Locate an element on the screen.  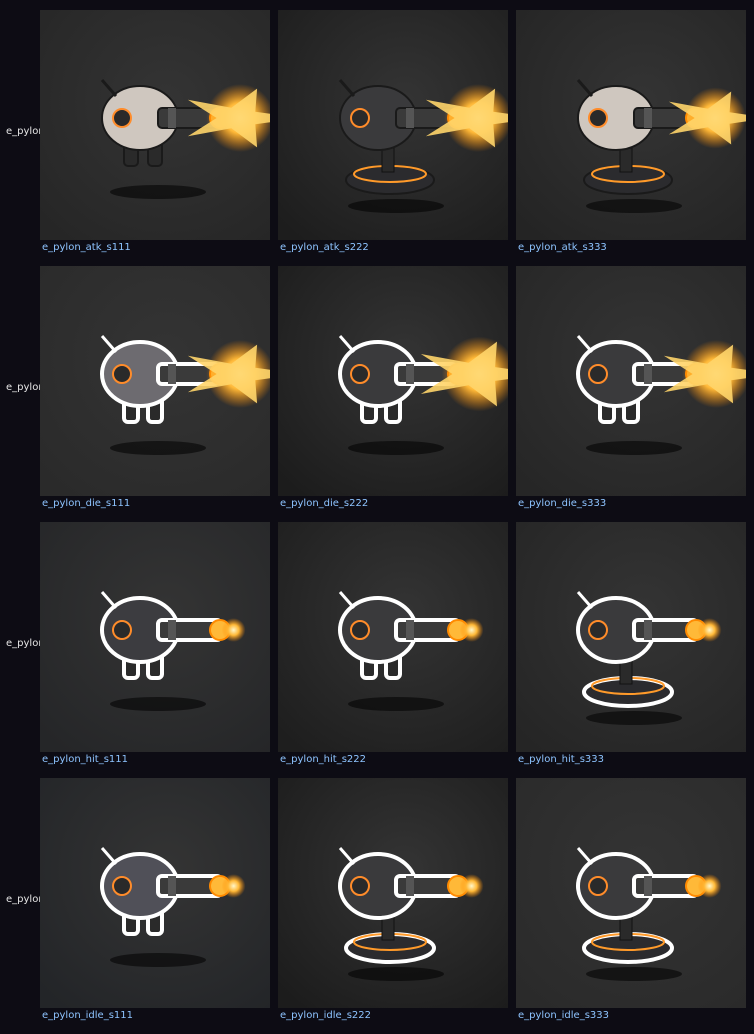
sprite-caption: e_pylon_die_s333 is located at coordinates (562, 503).